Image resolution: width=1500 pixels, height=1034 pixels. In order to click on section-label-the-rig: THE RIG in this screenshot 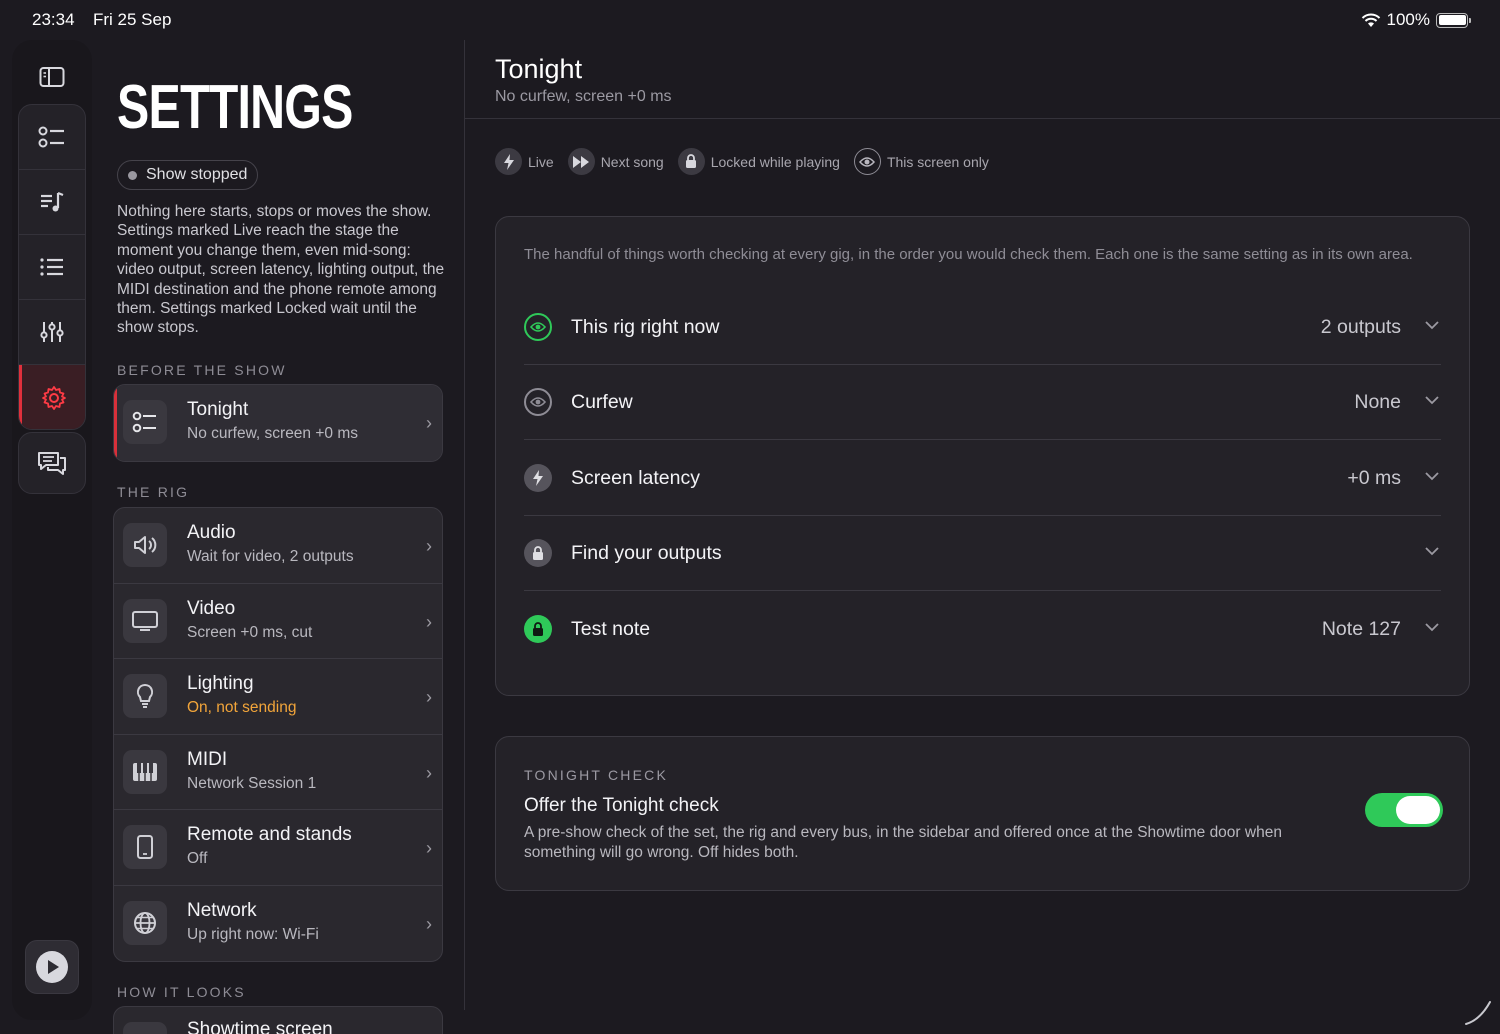, I will do `click(153, 492)`.